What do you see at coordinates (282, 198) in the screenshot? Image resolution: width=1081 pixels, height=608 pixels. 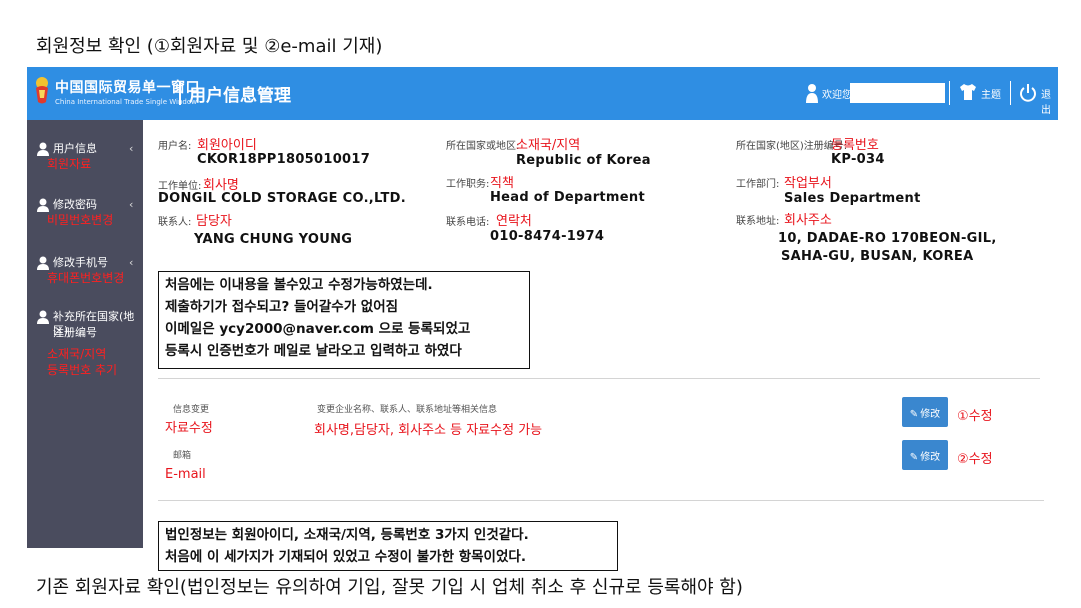 I see `company-value: DONGIL COLD STORAGE CO.,LTD.` at bounding box center [282, 198].